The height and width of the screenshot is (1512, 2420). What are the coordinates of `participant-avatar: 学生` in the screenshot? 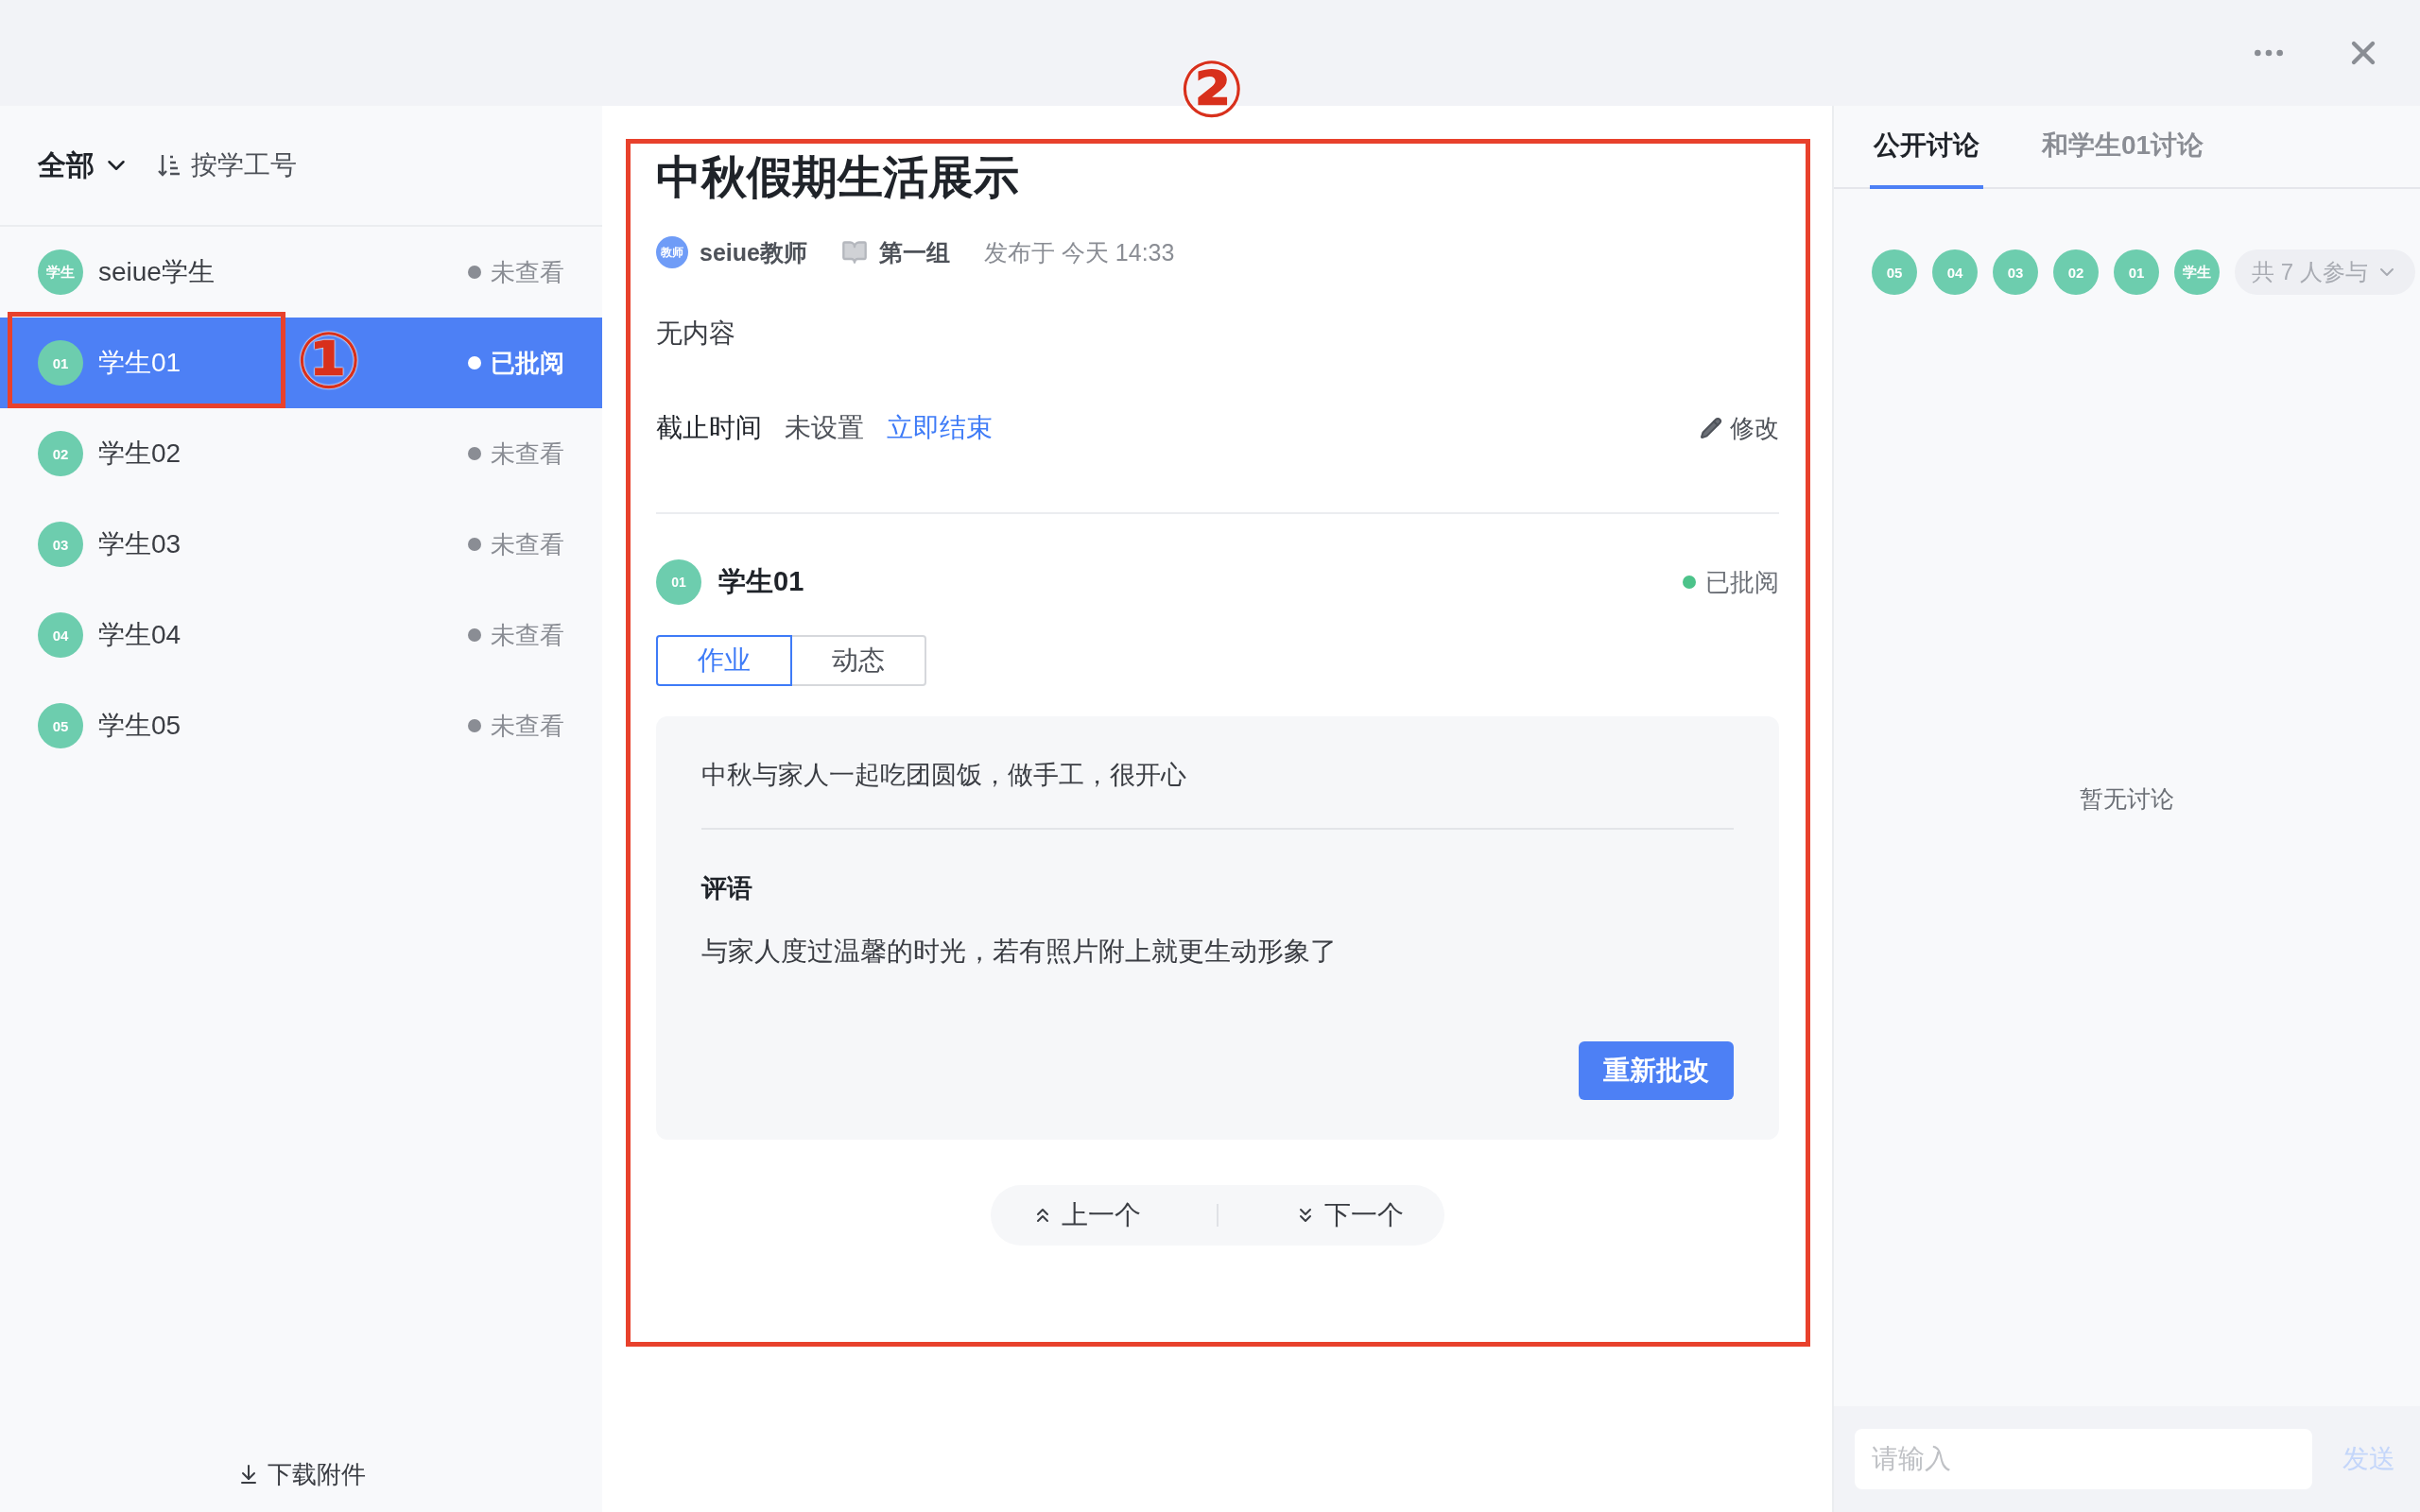 It's located at (2197, 272).